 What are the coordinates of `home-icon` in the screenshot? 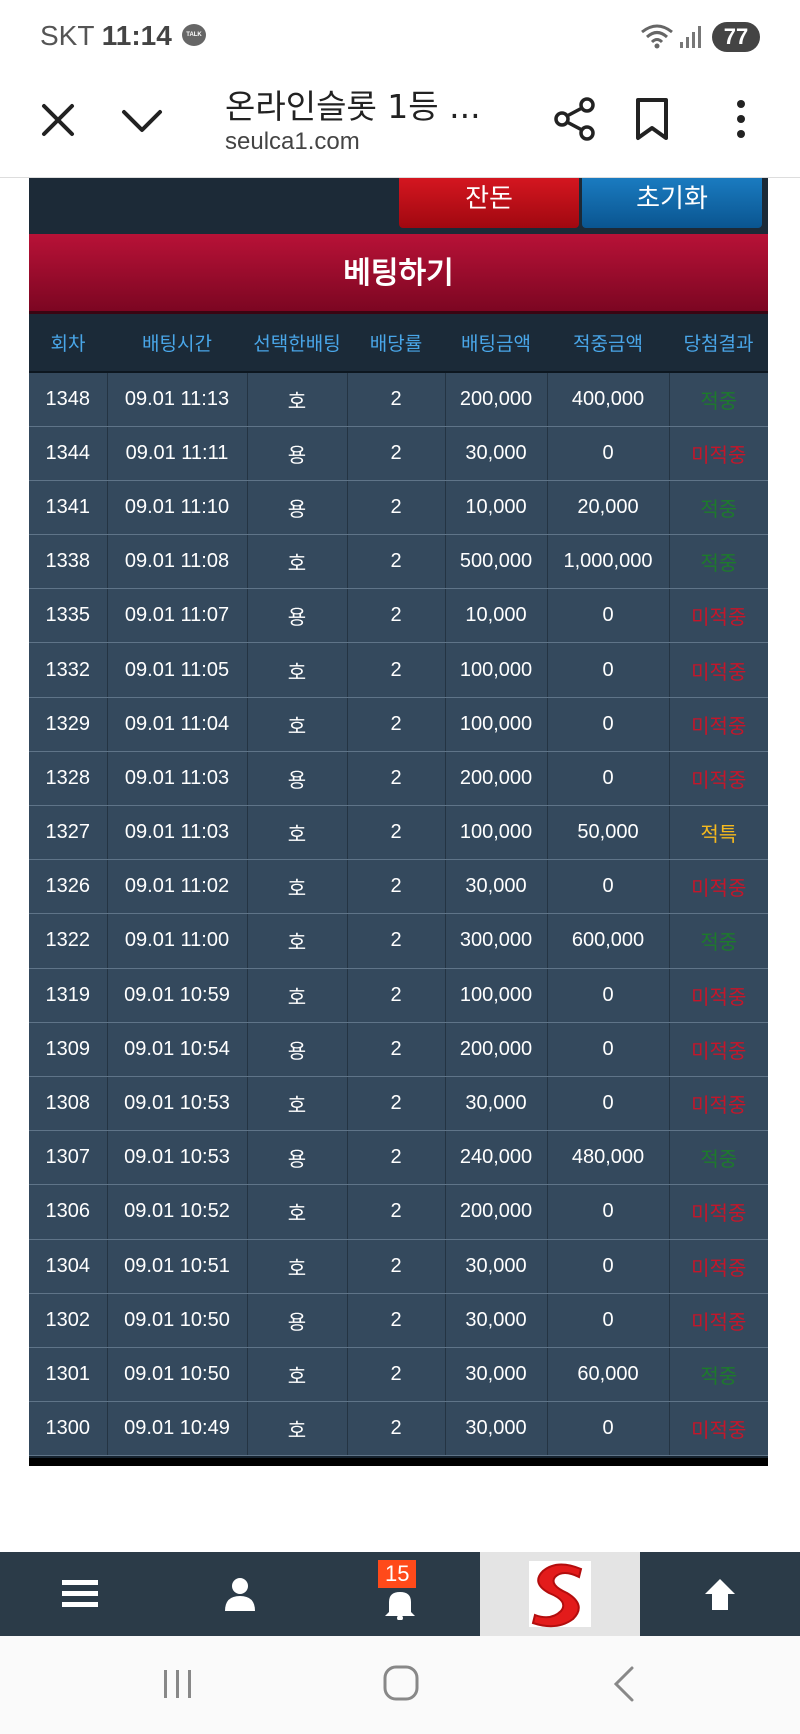 It's located at (401, 1683).